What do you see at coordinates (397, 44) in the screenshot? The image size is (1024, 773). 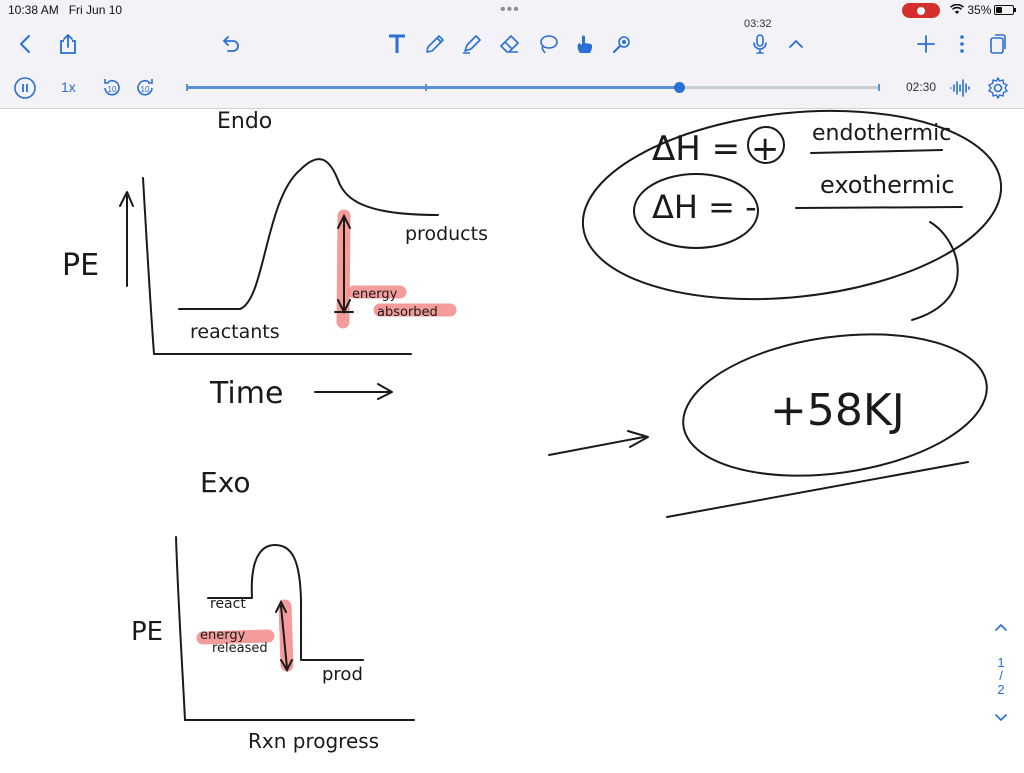 I see `text-tool-icon` at bounding box center [397, 44].